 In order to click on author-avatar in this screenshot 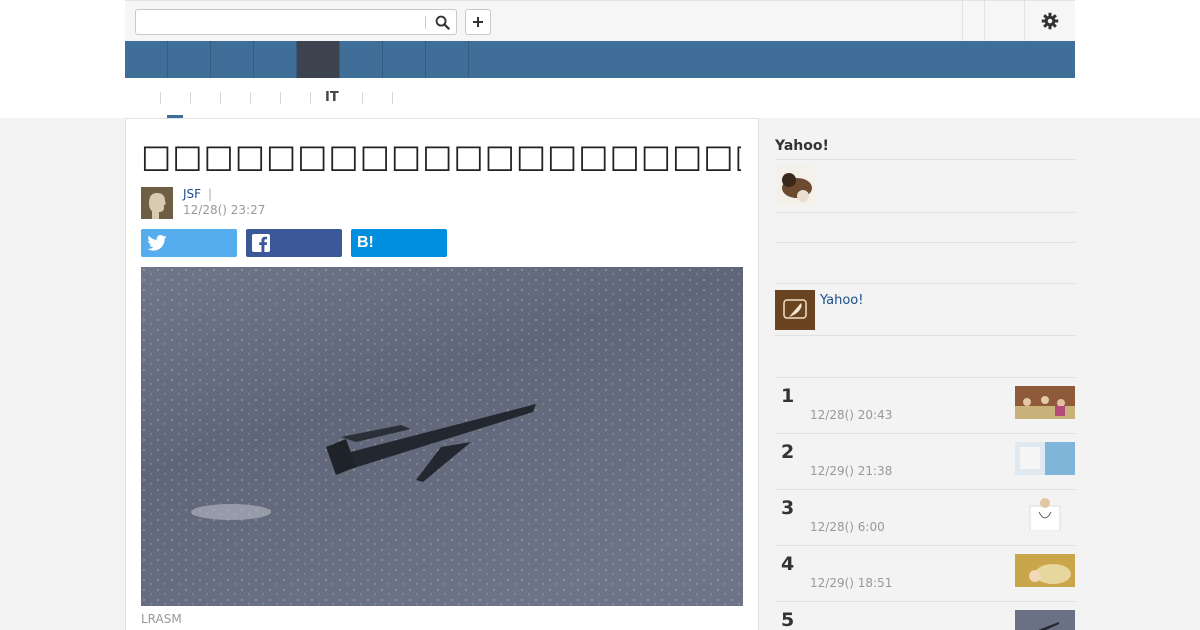, I will do `click(157, 203)`.